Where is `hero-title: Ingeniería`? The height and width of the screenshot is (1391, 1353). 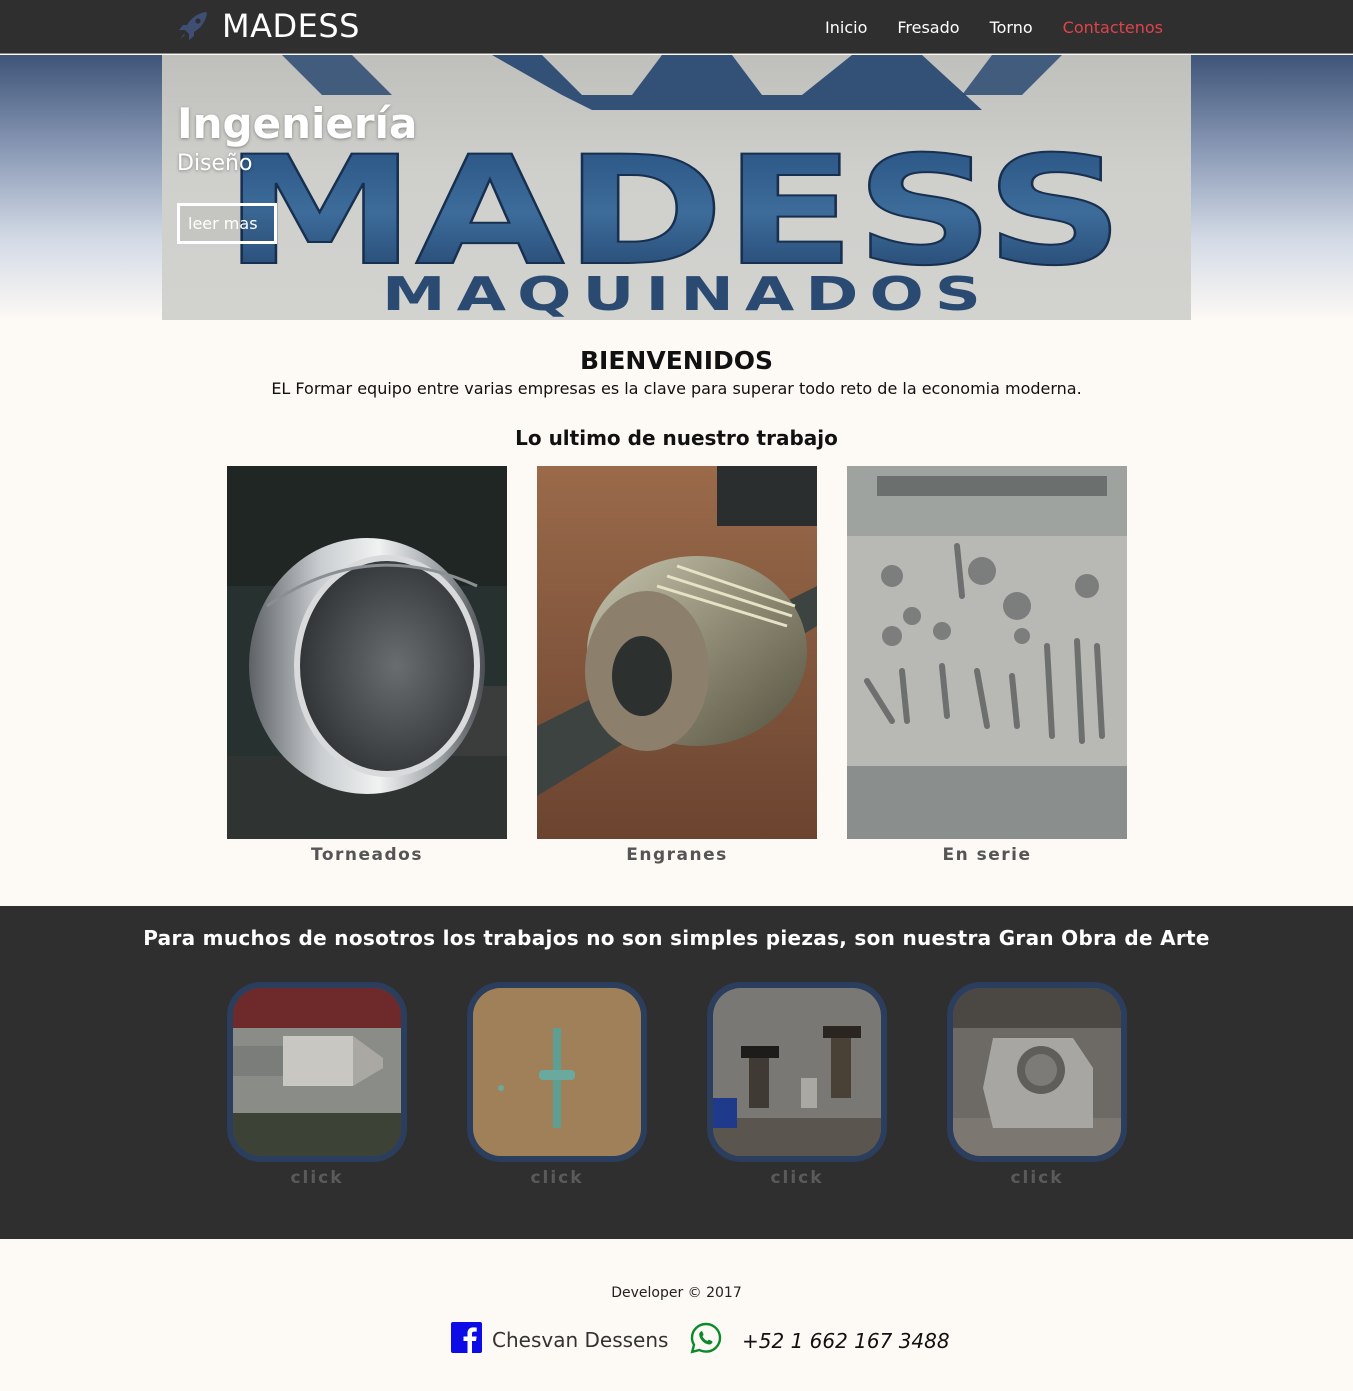
hero-title: Ingeniería is located at coordinates (297, 123).